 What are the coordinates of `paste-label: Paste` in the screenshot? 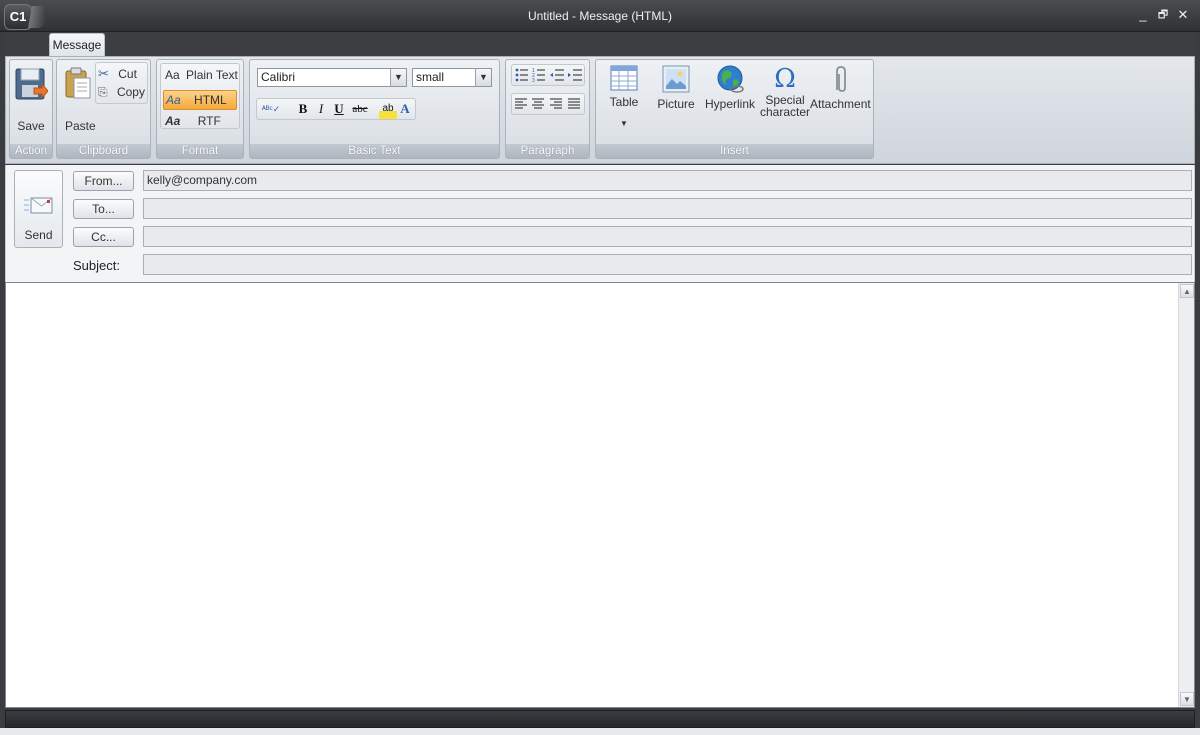 It's located at (80, 126).